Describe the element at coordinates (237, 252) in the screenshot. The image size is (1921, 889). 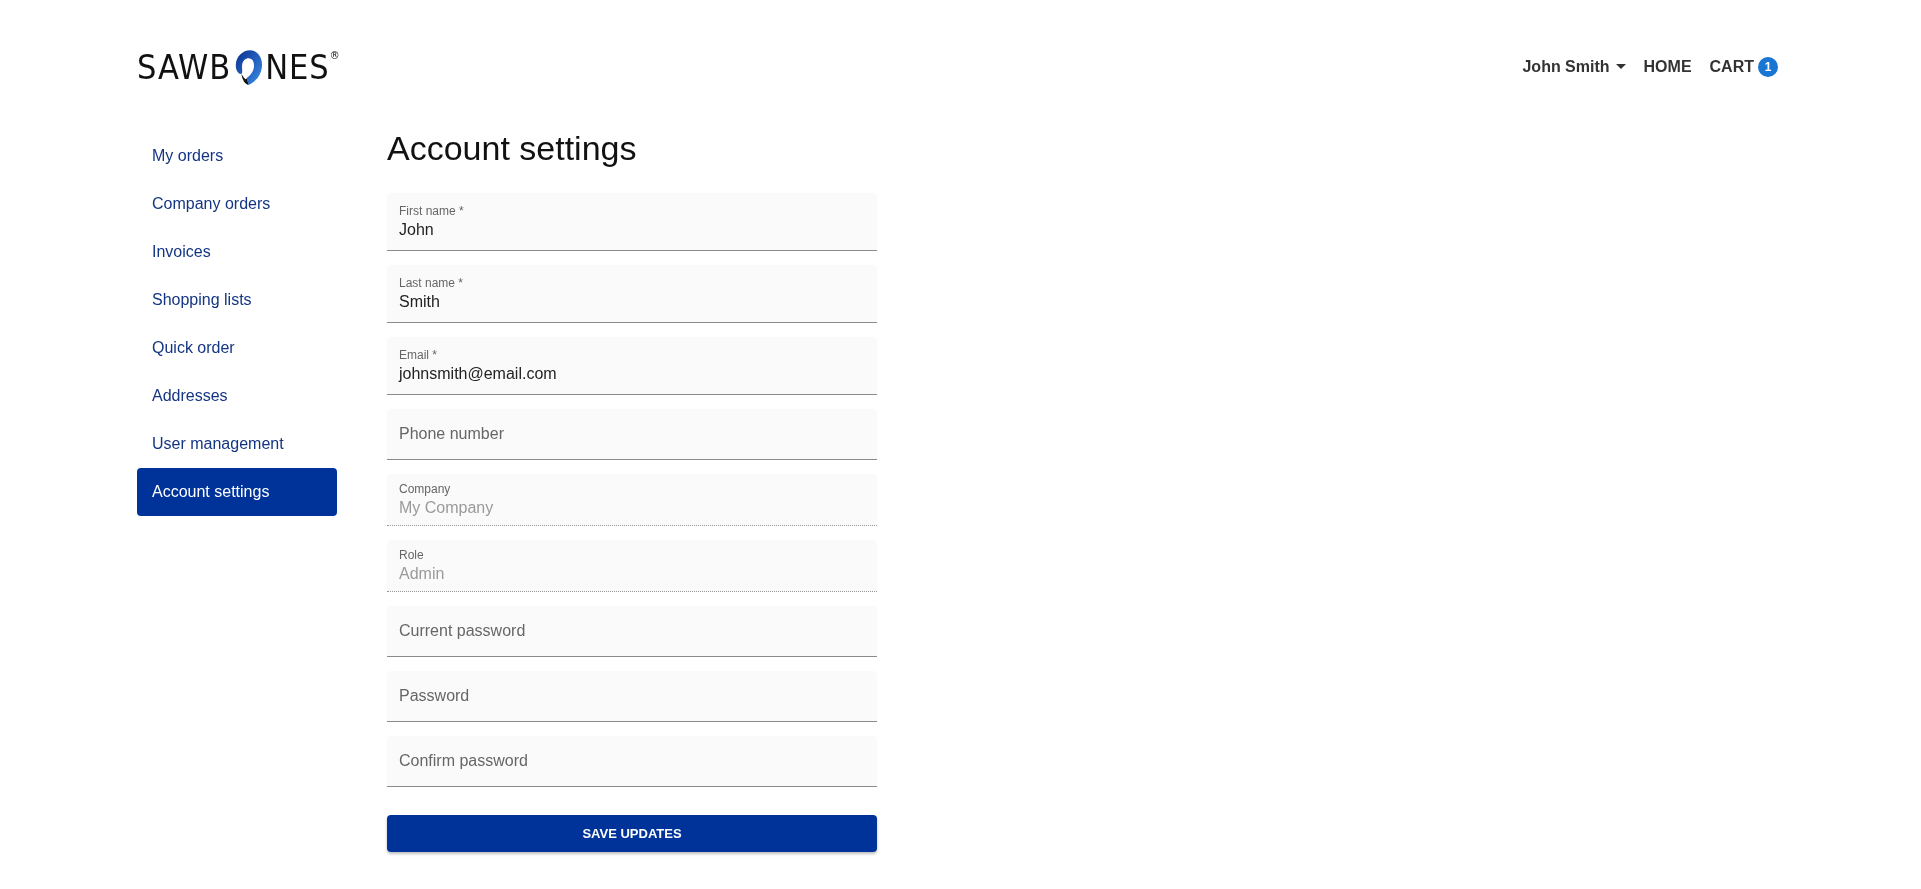
I see `sidebar-item: Invoices` at that location.